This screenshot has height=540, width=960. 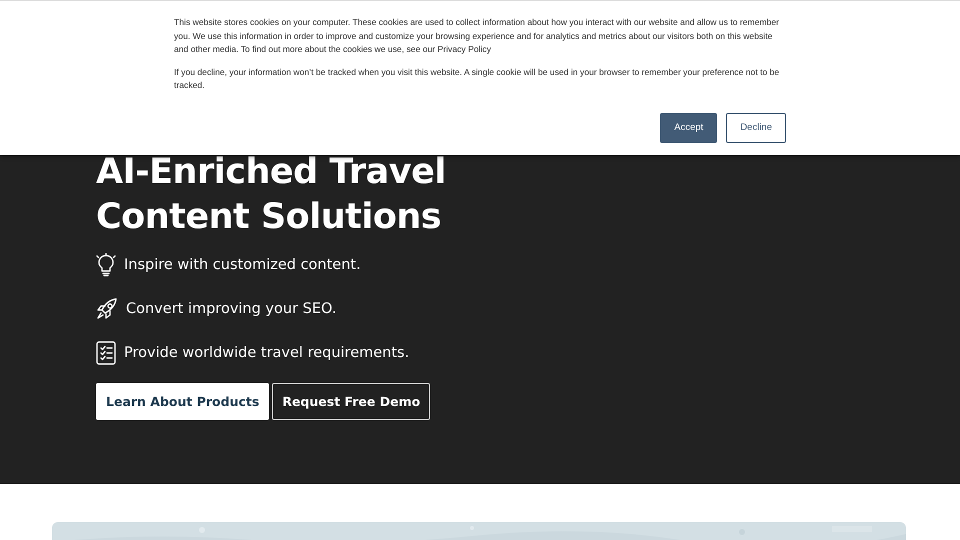 What do you see at coordinates (183, 401) in the screenshot?
I see `learn-products-button: Learn About Products` at bounding box center [183, 401].